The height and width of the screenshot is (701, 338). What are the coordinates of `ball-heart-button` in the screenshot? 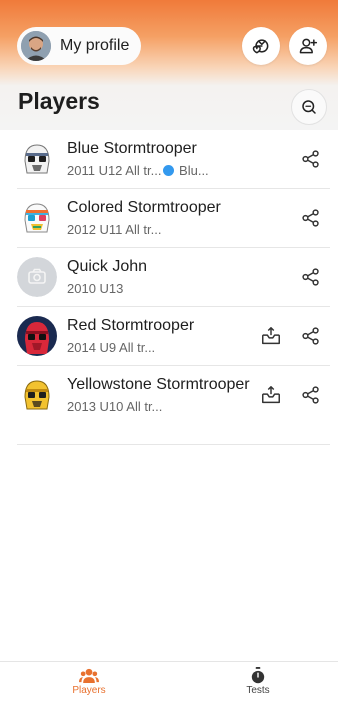 It's located at (261, 46).